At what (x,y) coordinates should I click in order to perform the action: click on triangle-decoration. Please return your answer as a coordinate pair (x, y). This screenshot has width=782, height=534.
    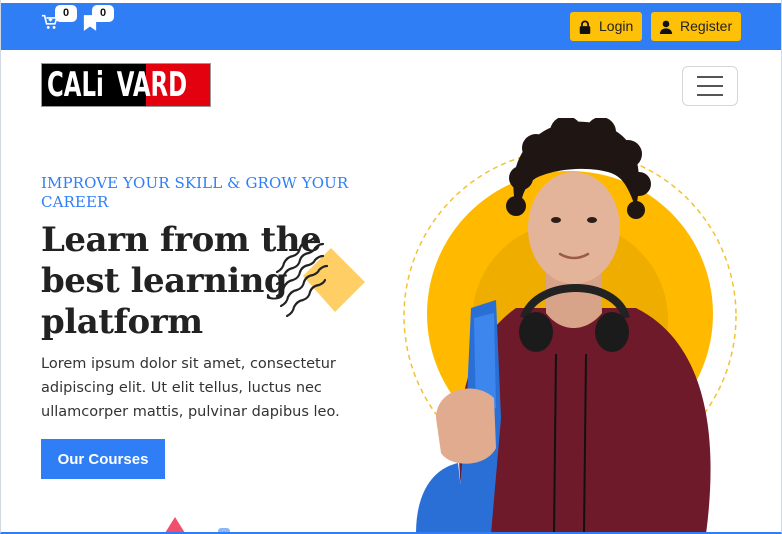
    Looking at the image, I should click on (175, 524).